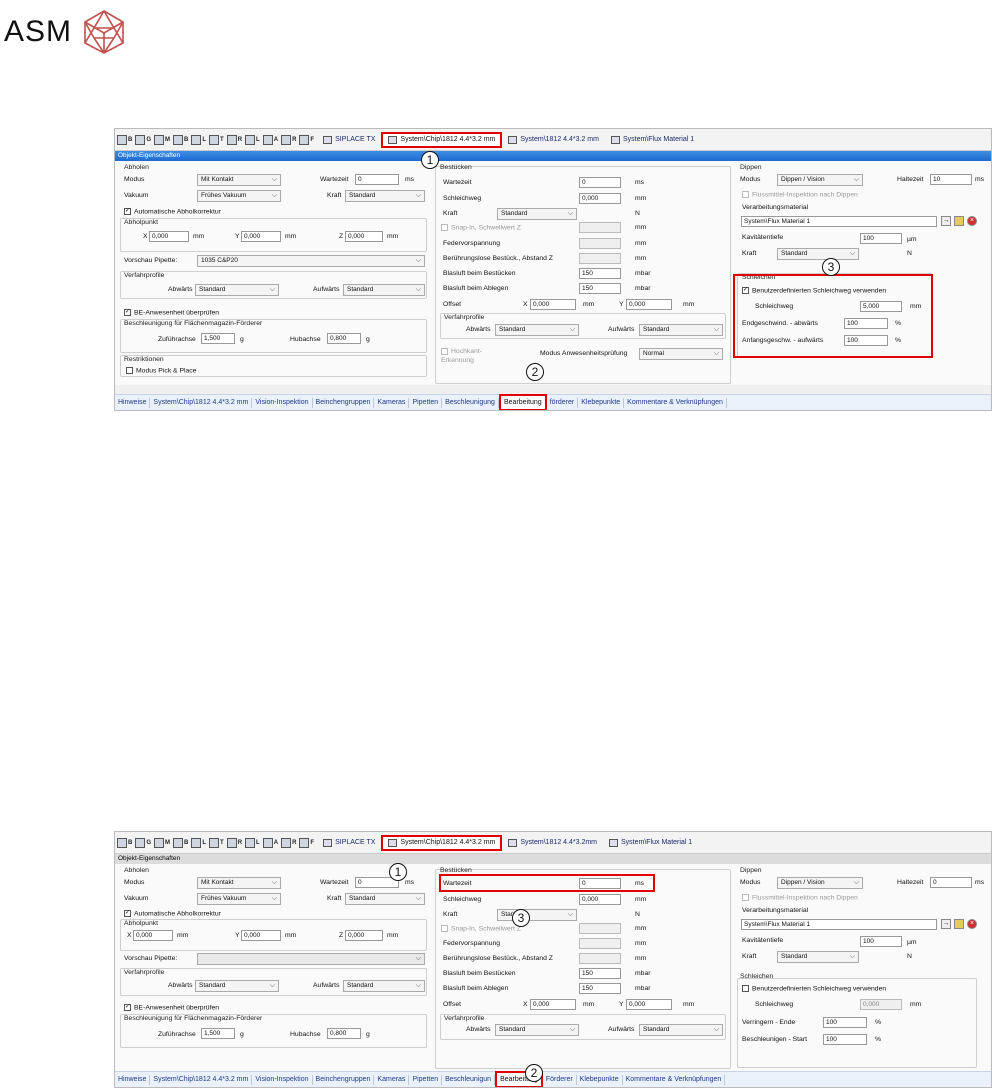 Image resolution: width=992 pixels, height=1090 pixels. What do you see at coordinates (800, 194) in the screenshot?
I see `flussmittel-inspektion: Flussmittel-Inspektion nach Dippen` at bounding box center [800, 194].